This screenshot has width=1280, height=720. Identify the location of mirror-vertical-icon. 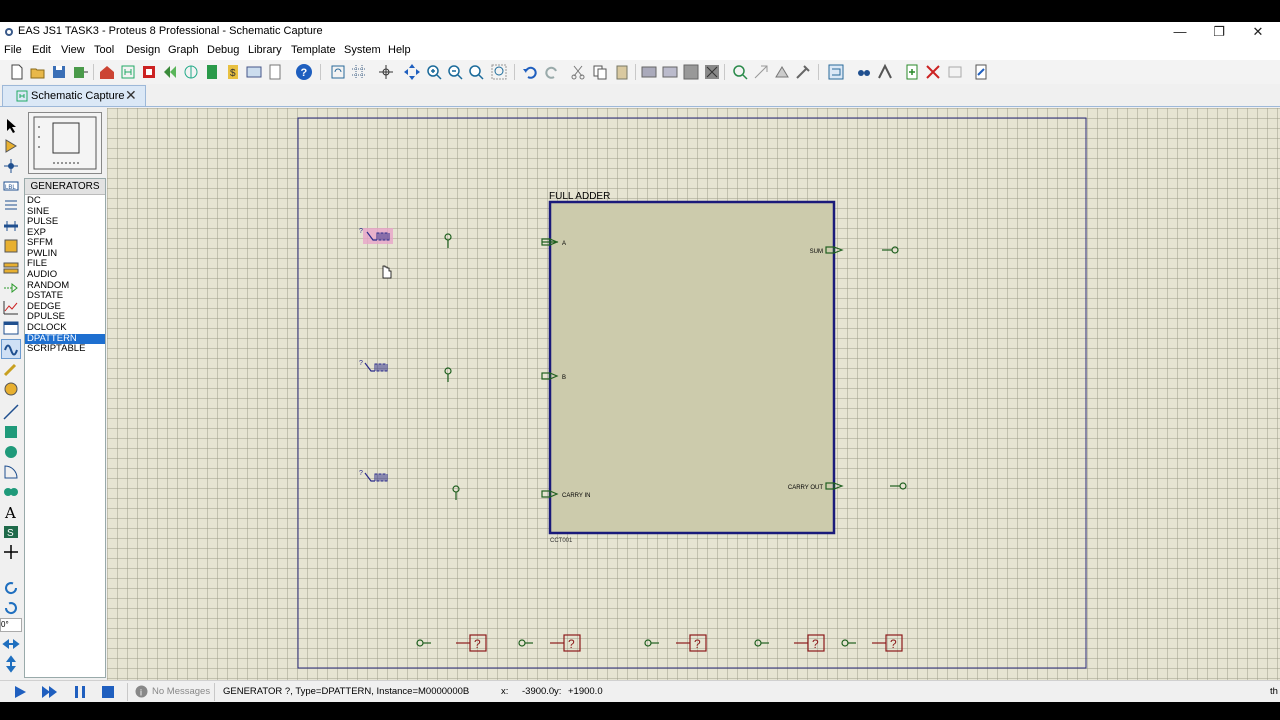
(11, 664).